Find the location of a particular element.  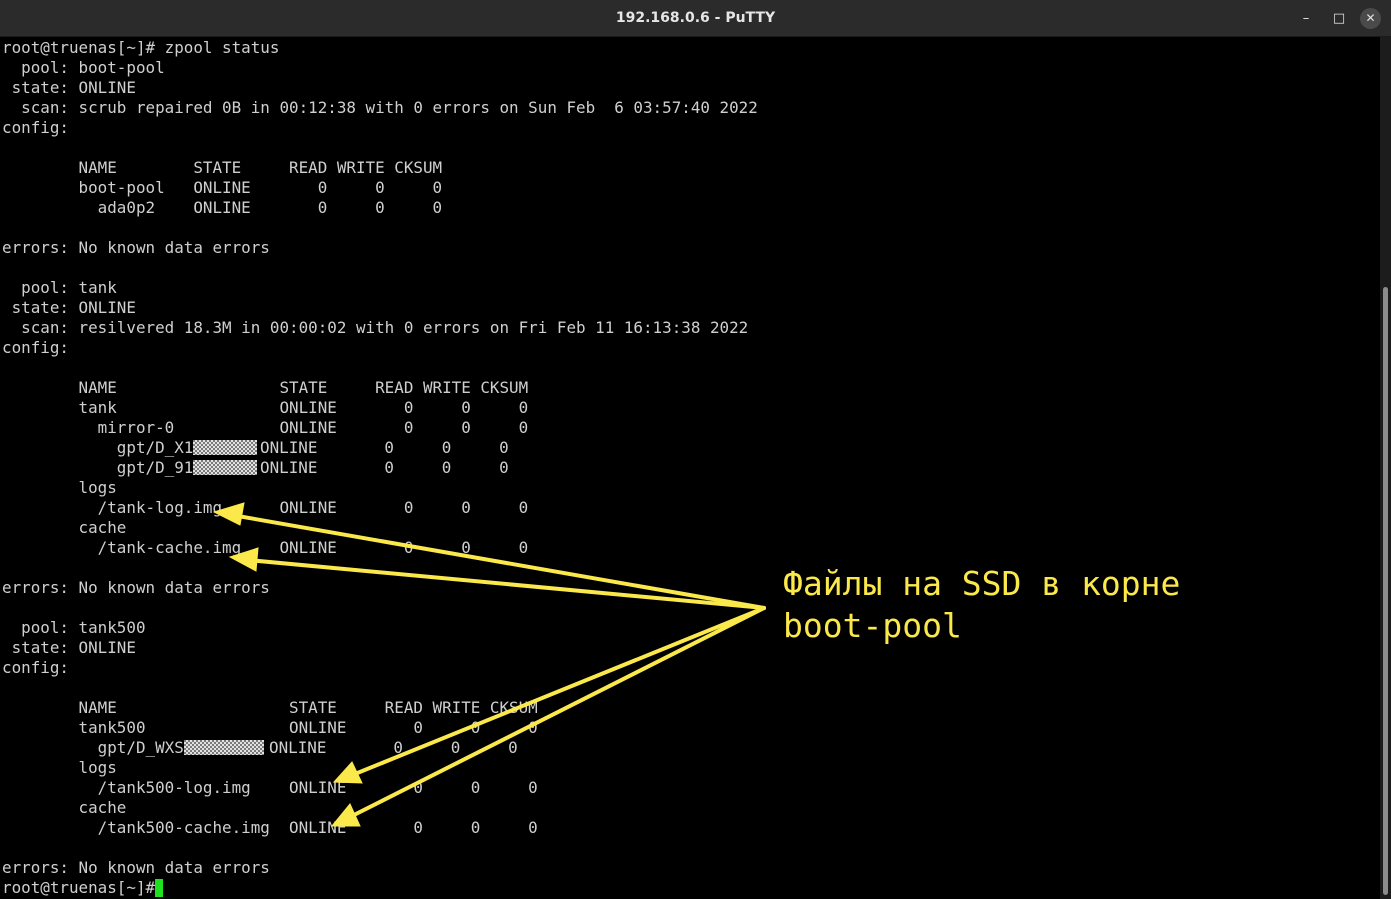

terminal-line-text: gpt/D_91 is located at coordinates (98, 467).